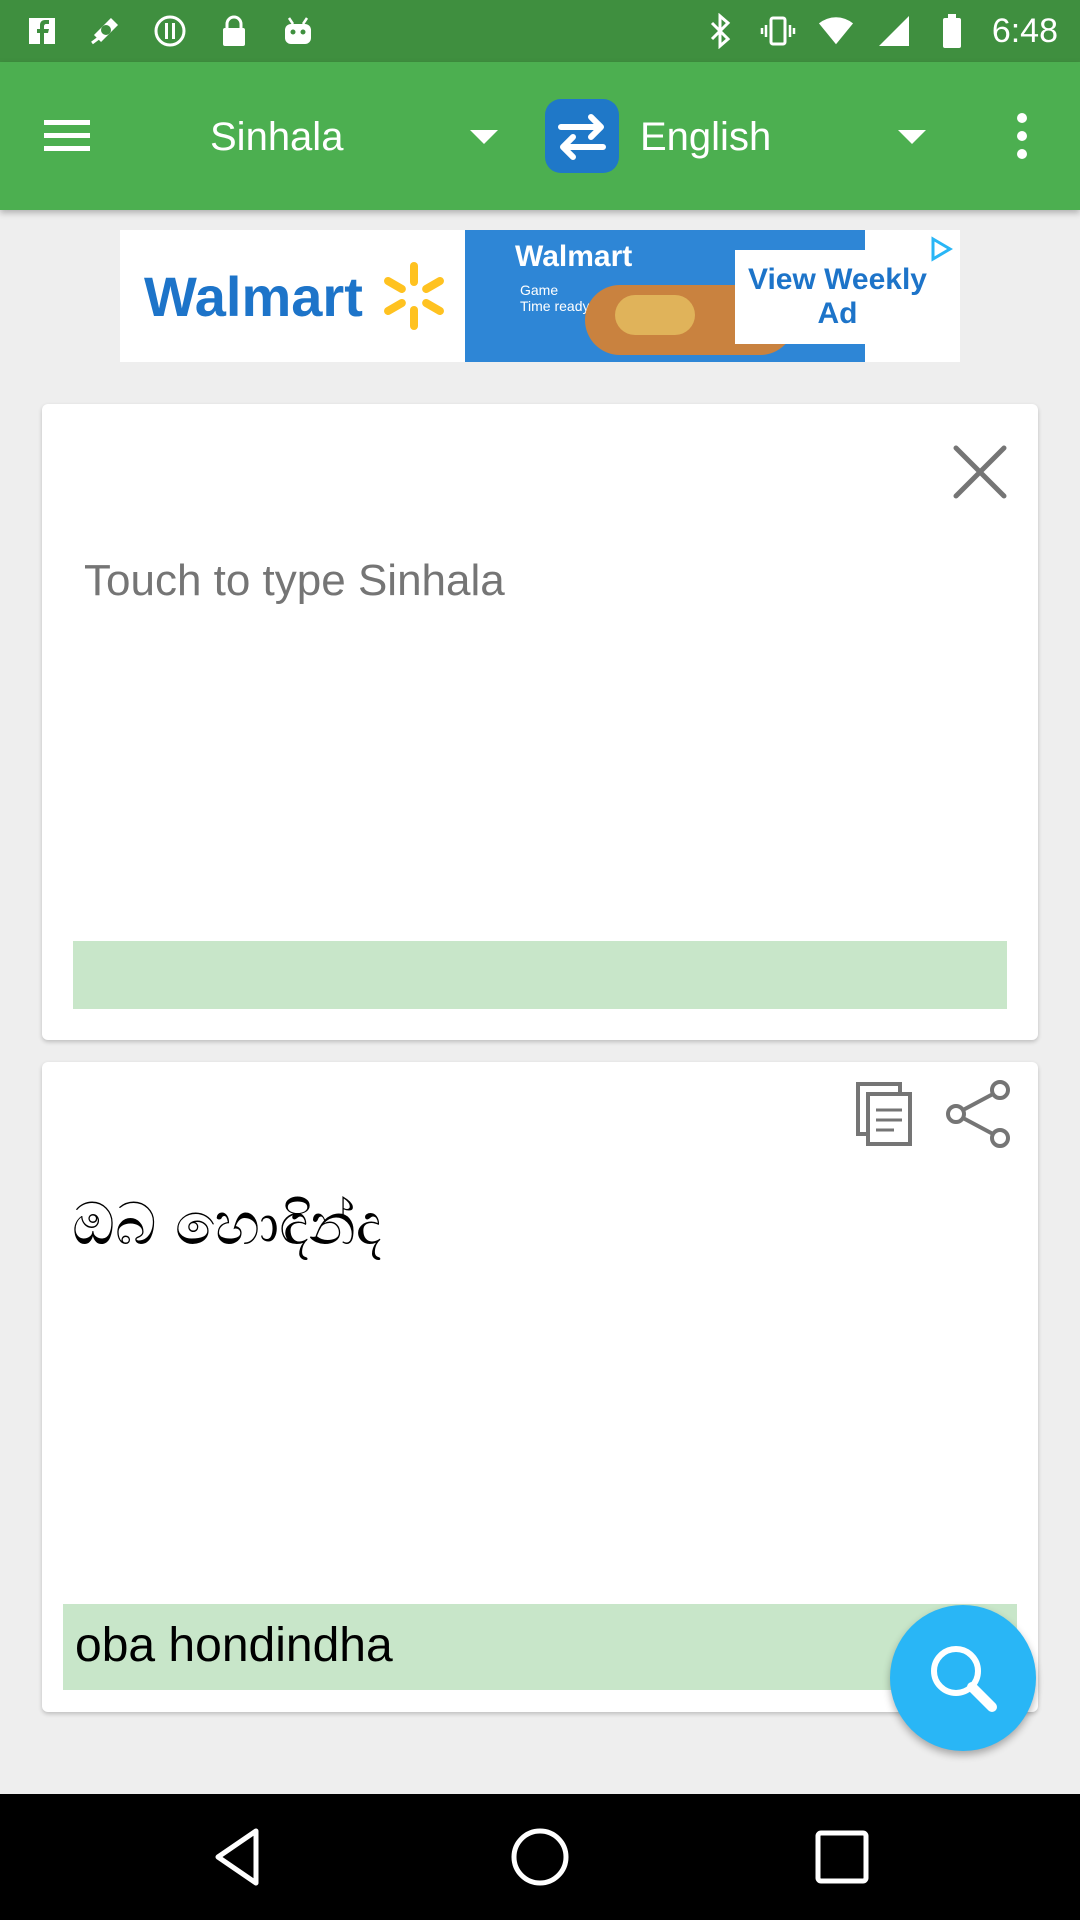 The width and height of the screenshot is (1080, 1920). I want to click on alert-circle-icon, so click(170, 31).